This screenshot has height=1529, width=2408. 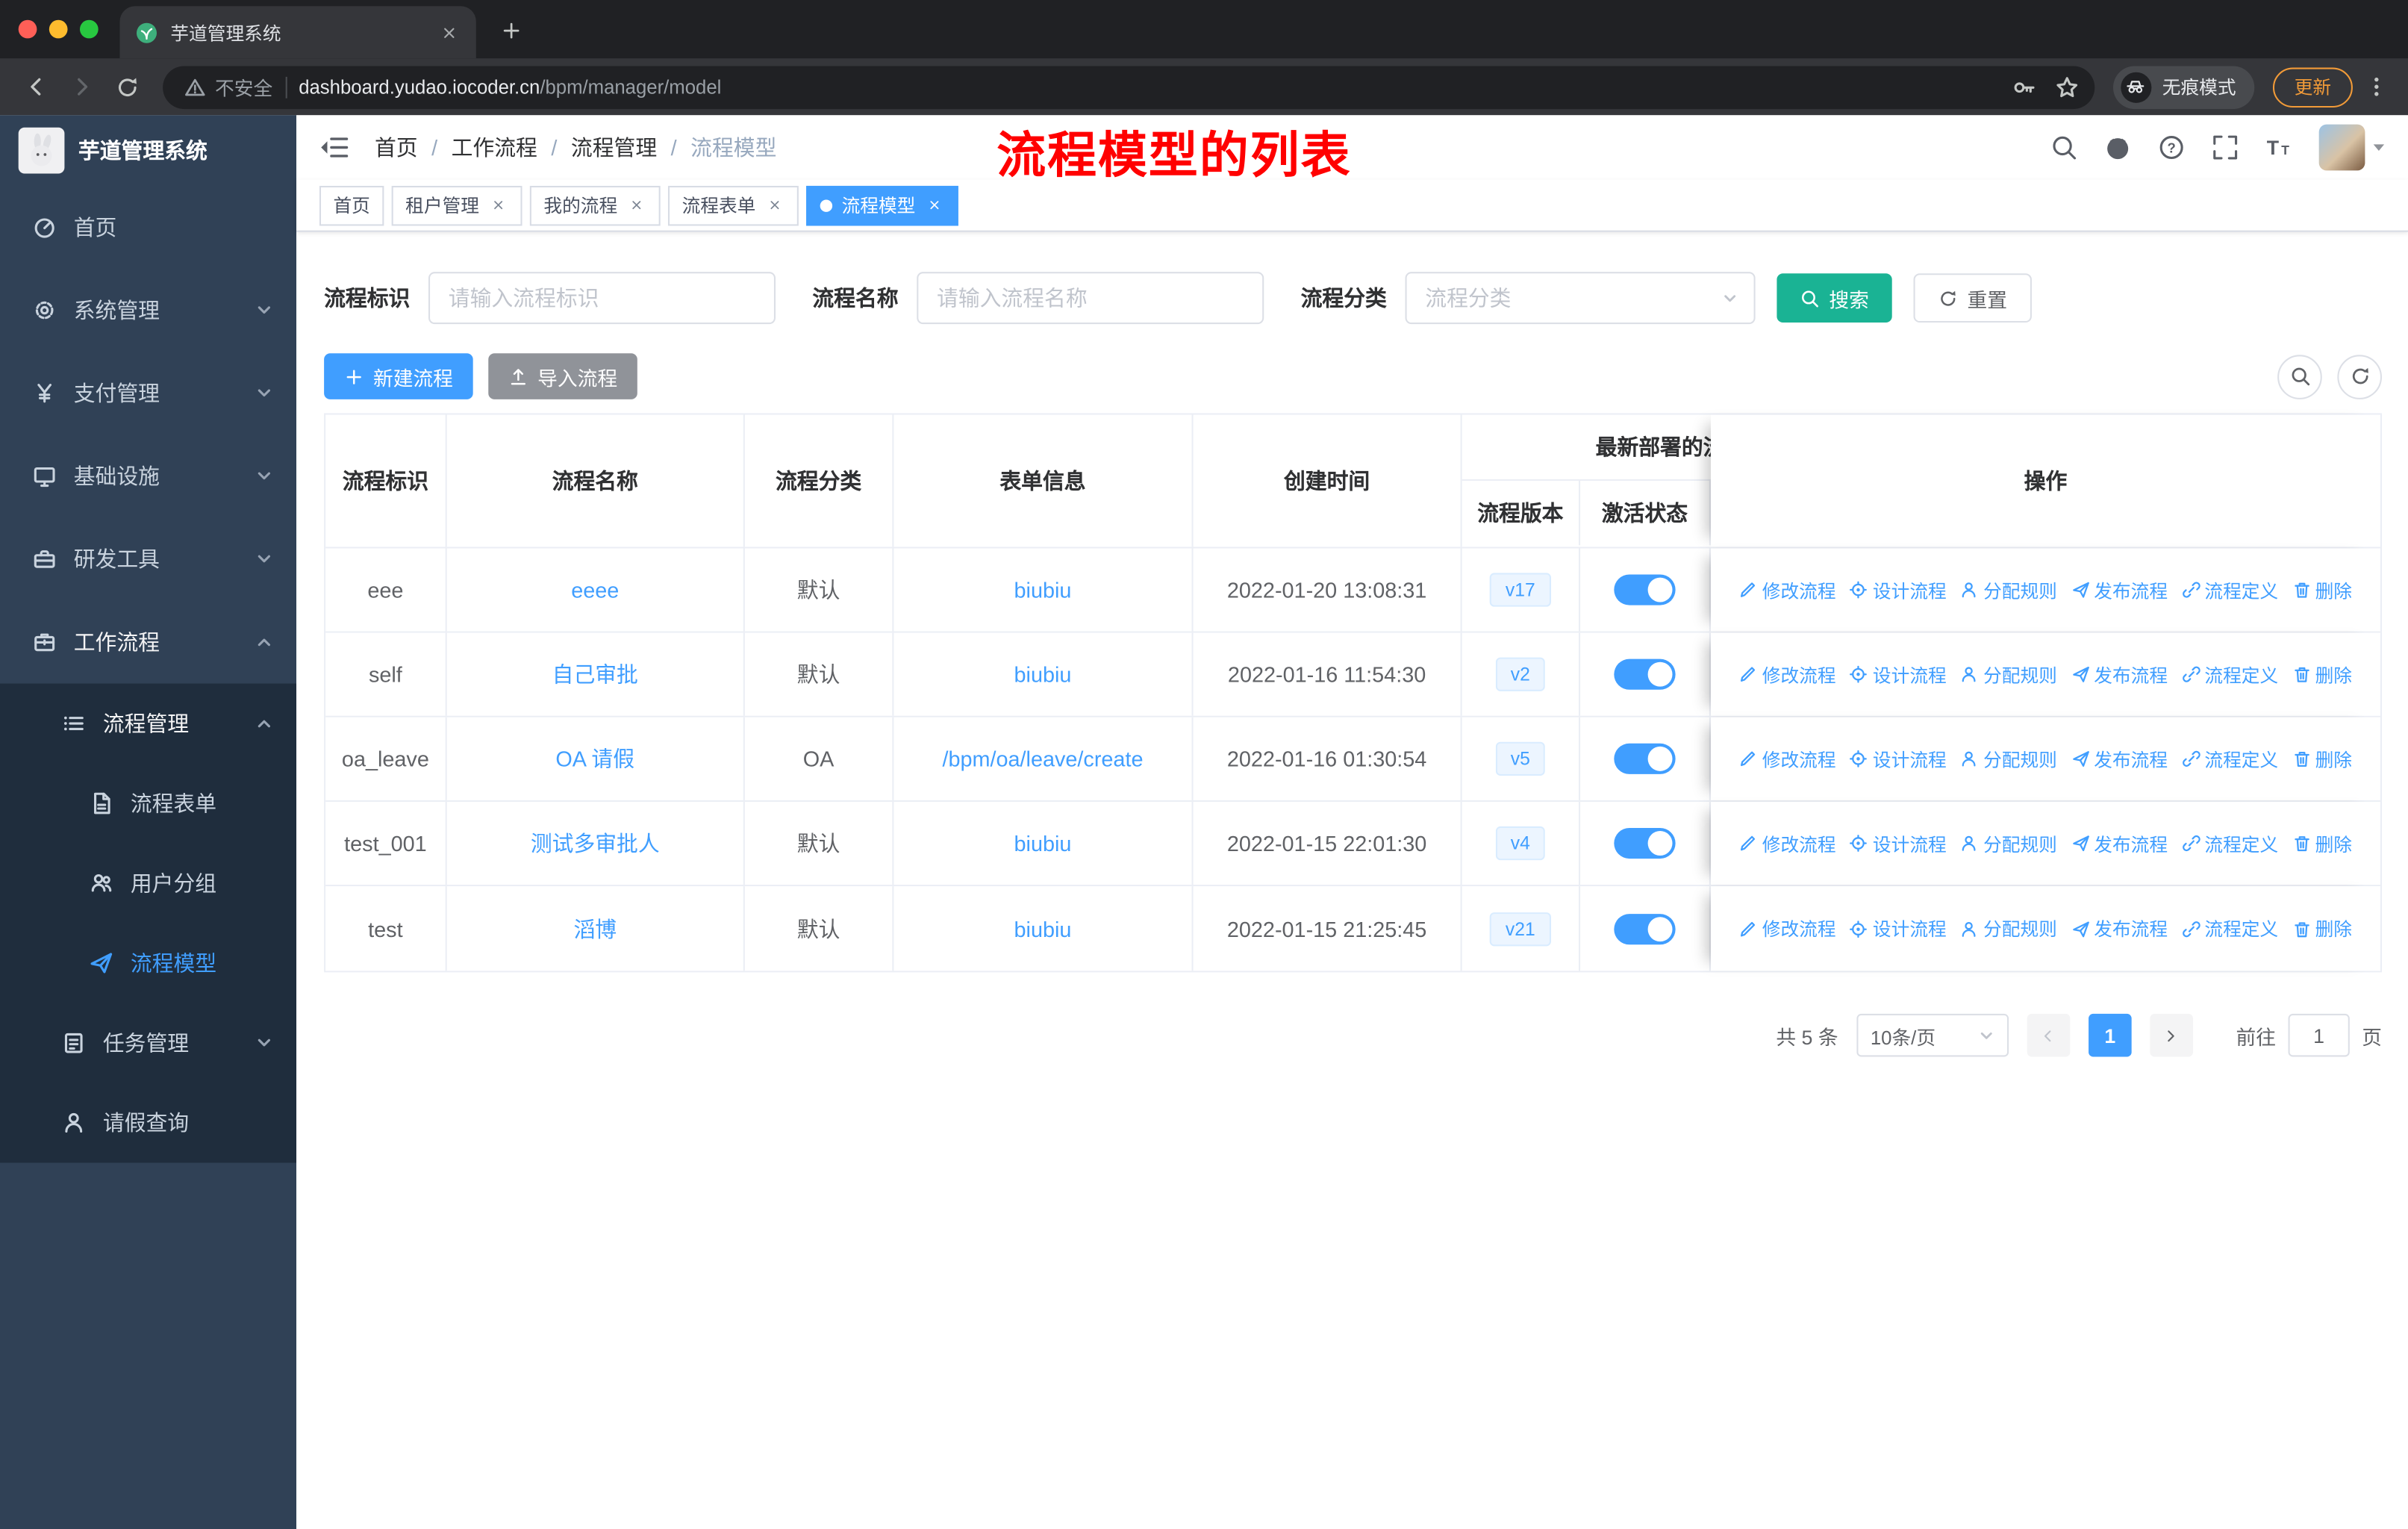 I want to click on process-id-input, so click(x=602, y=299).